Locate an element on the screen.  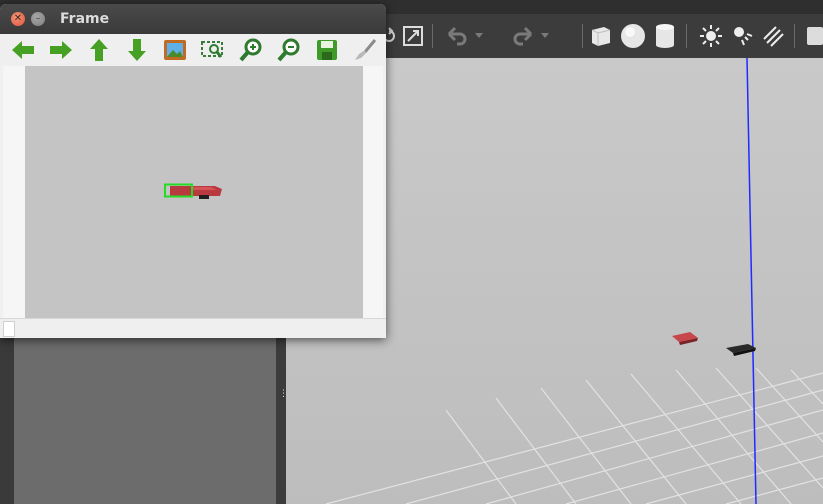
sphere-icon is located at coordinates (633, 36).